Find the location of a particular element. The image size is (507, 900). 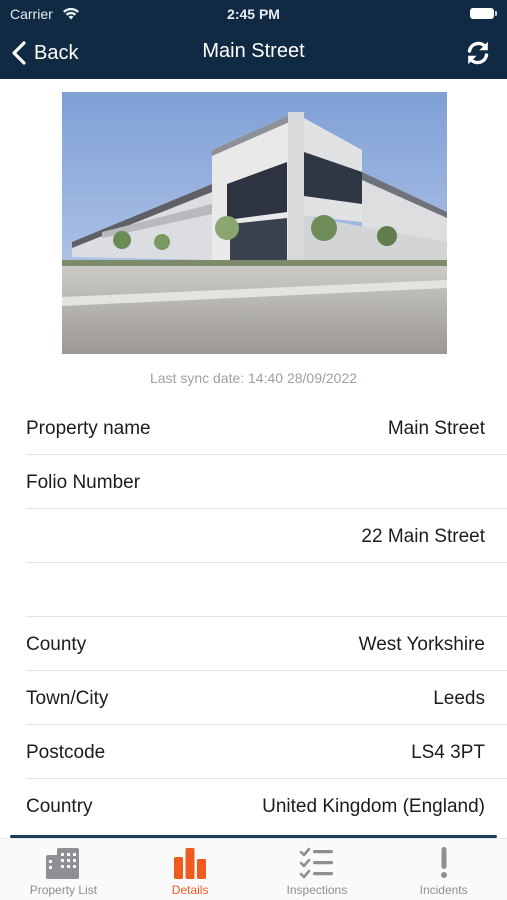

detail-value: United Kingdom (England) is located at coordinates (373, 806).